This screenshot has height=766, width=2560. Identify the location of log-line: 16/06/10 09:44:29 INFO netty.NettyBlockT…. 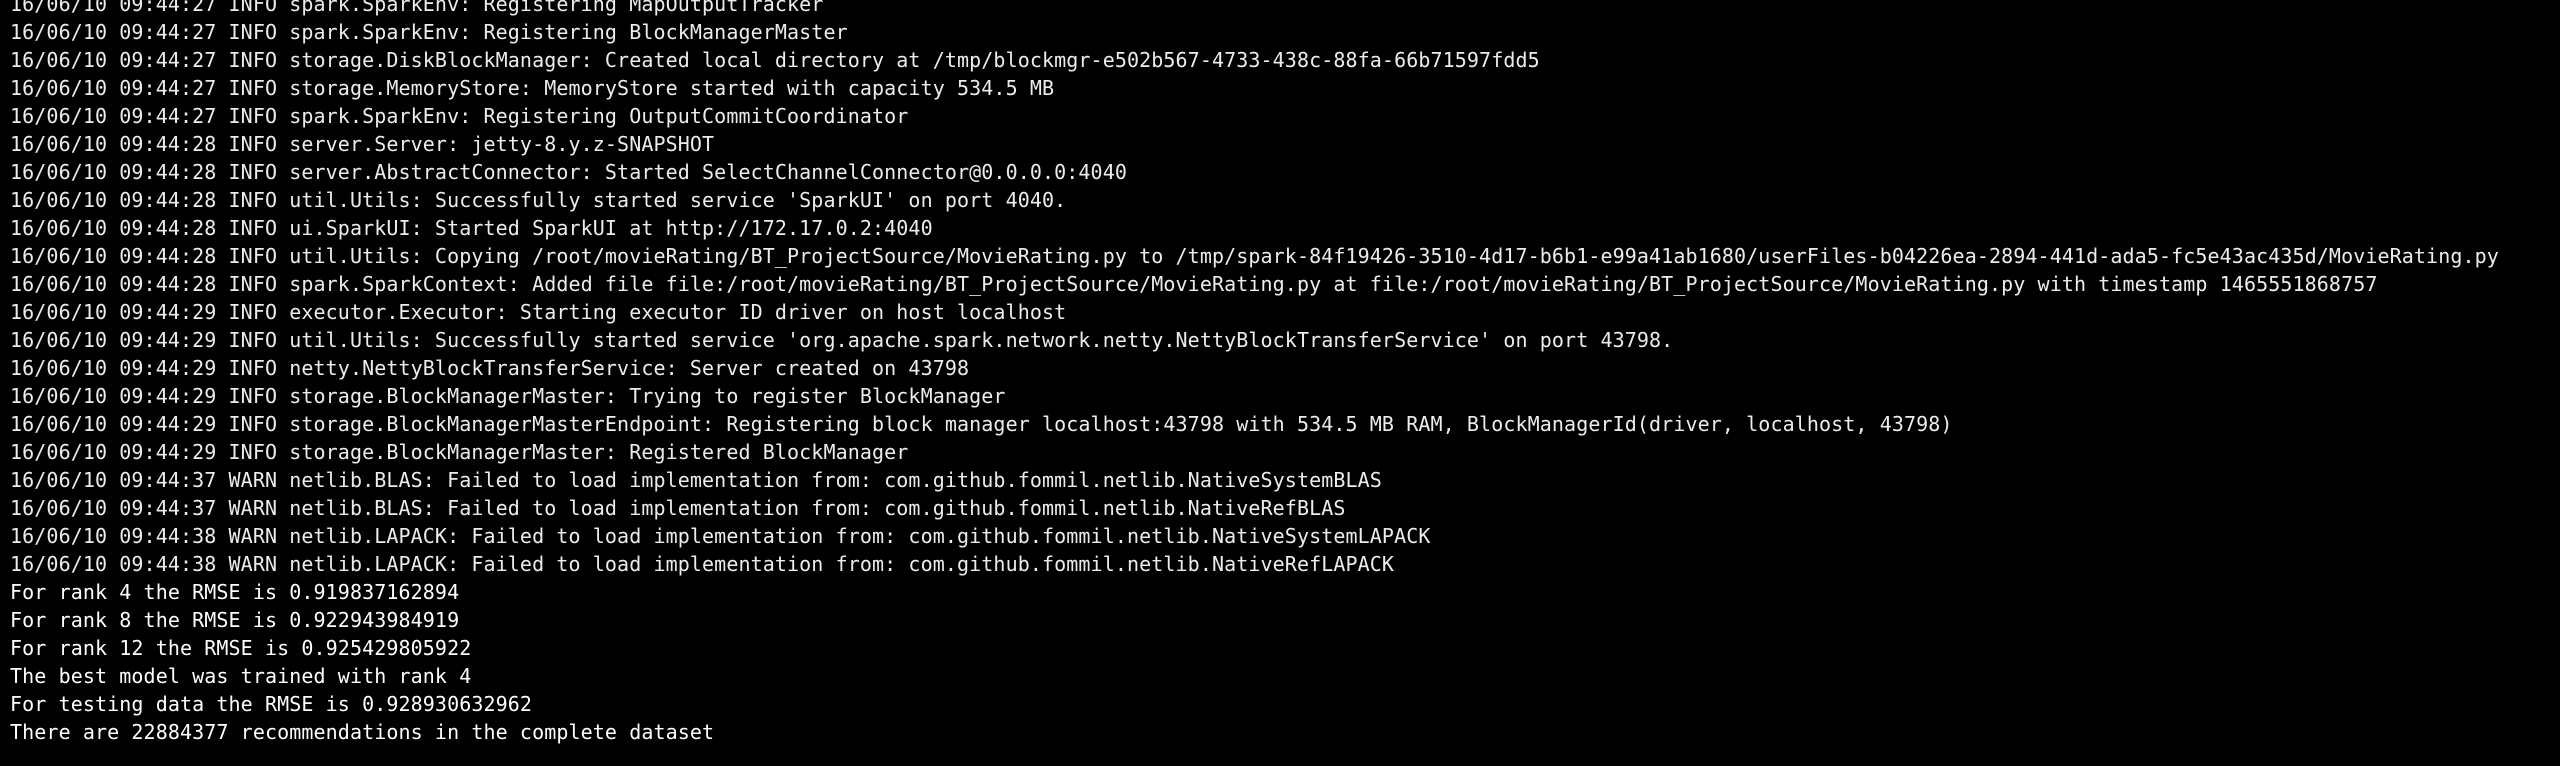
(490, 368).